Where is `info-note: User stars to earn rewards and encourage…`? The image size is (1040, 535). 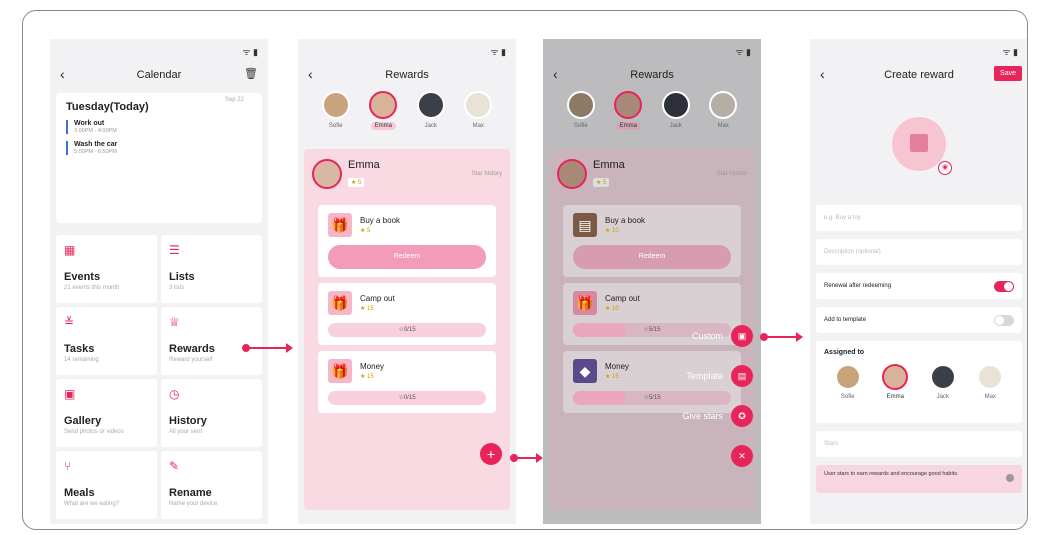
info-note: User stars to earn rewards and encourage… is located at coordinates (919, 479).